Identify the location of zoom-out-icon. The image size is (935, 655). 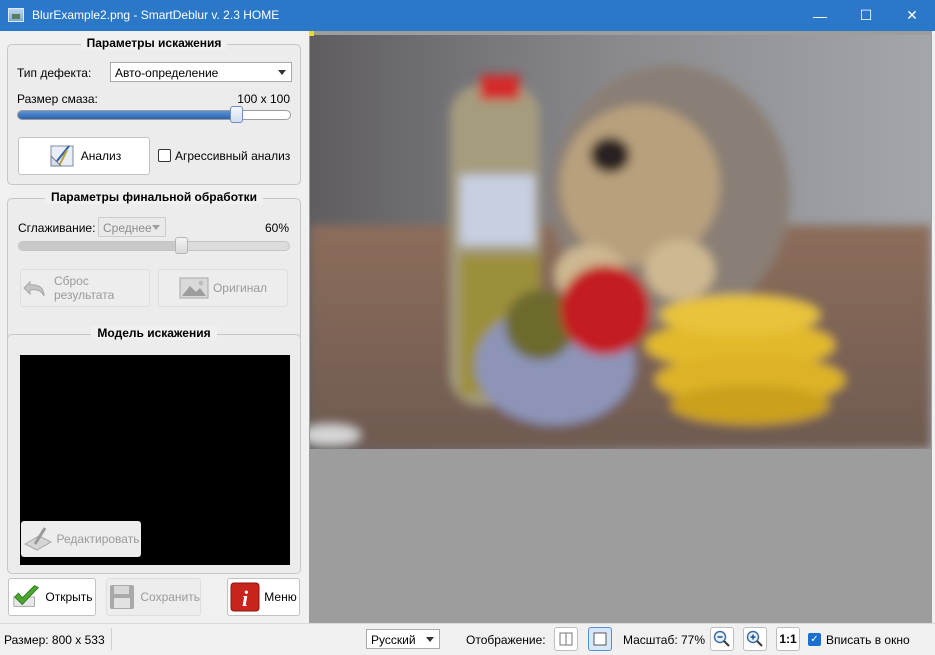
(721, 638).